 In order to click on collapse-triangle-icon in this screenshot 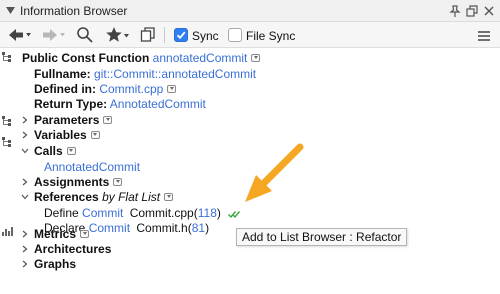, I will do `click(10, 10)`.